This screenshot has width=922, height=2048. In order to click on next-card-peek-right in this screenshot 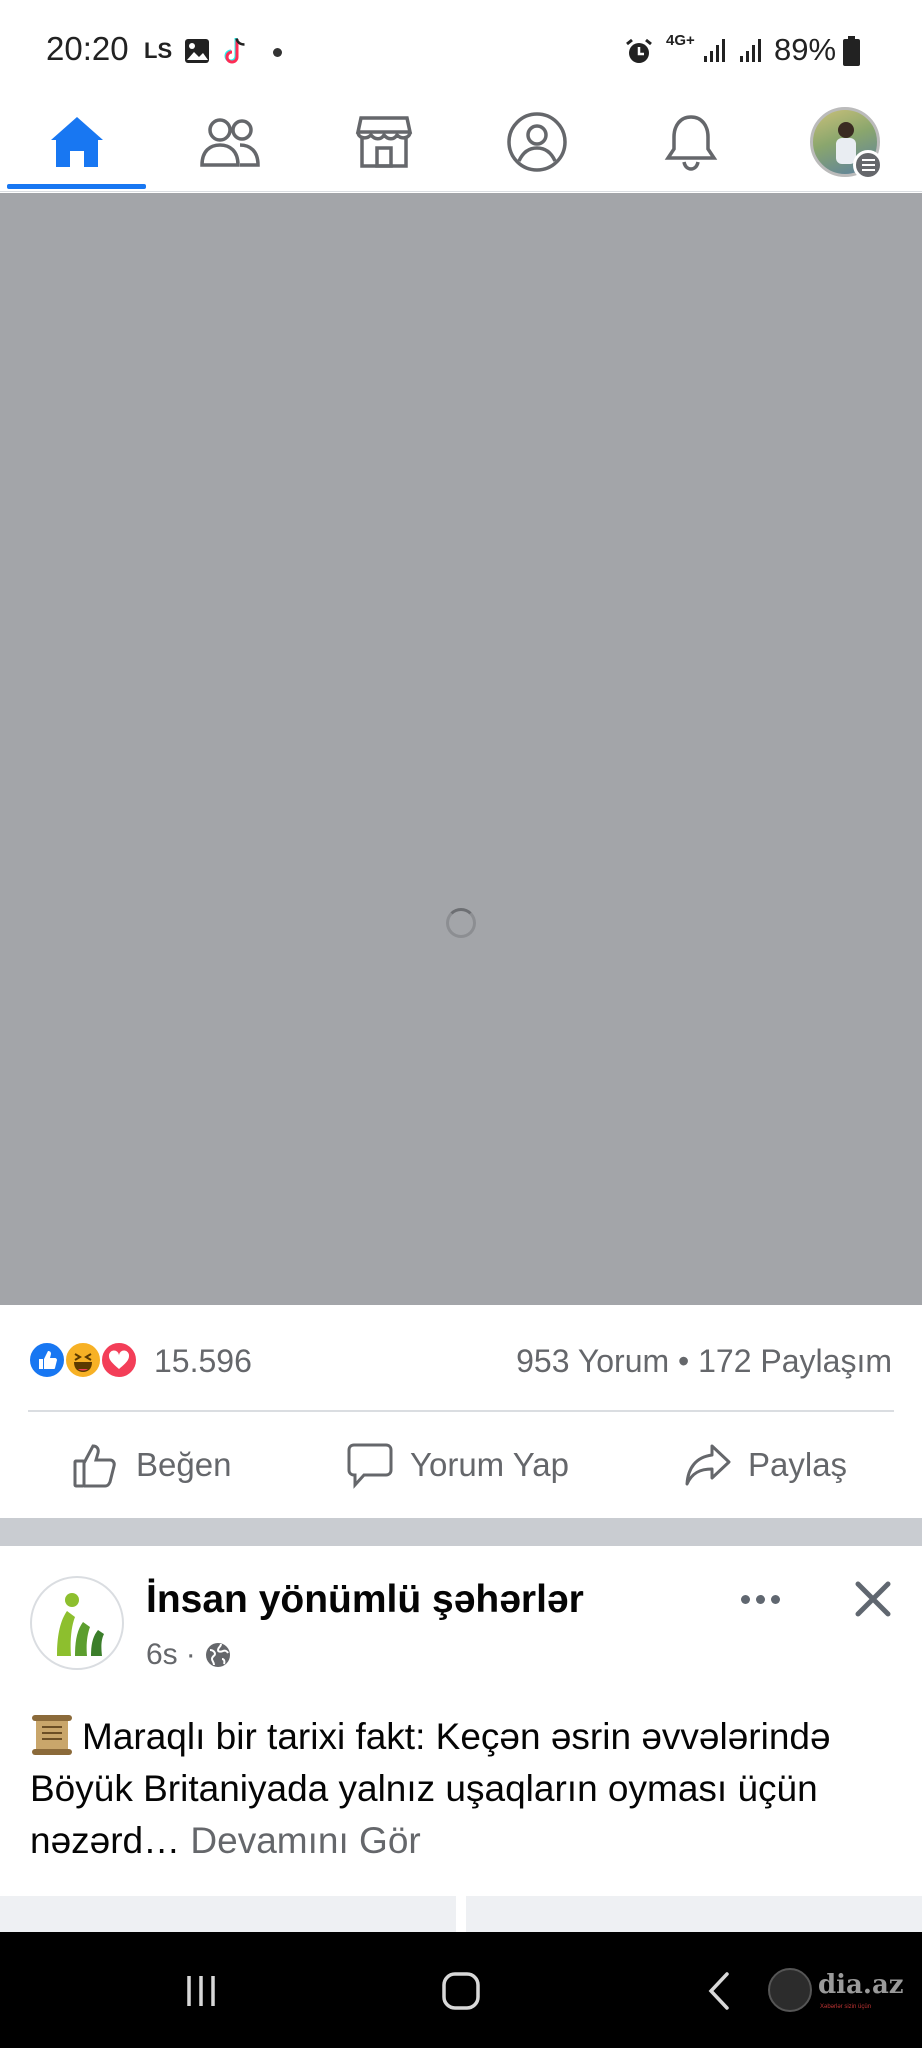, I will do `click(694, 1914)`.